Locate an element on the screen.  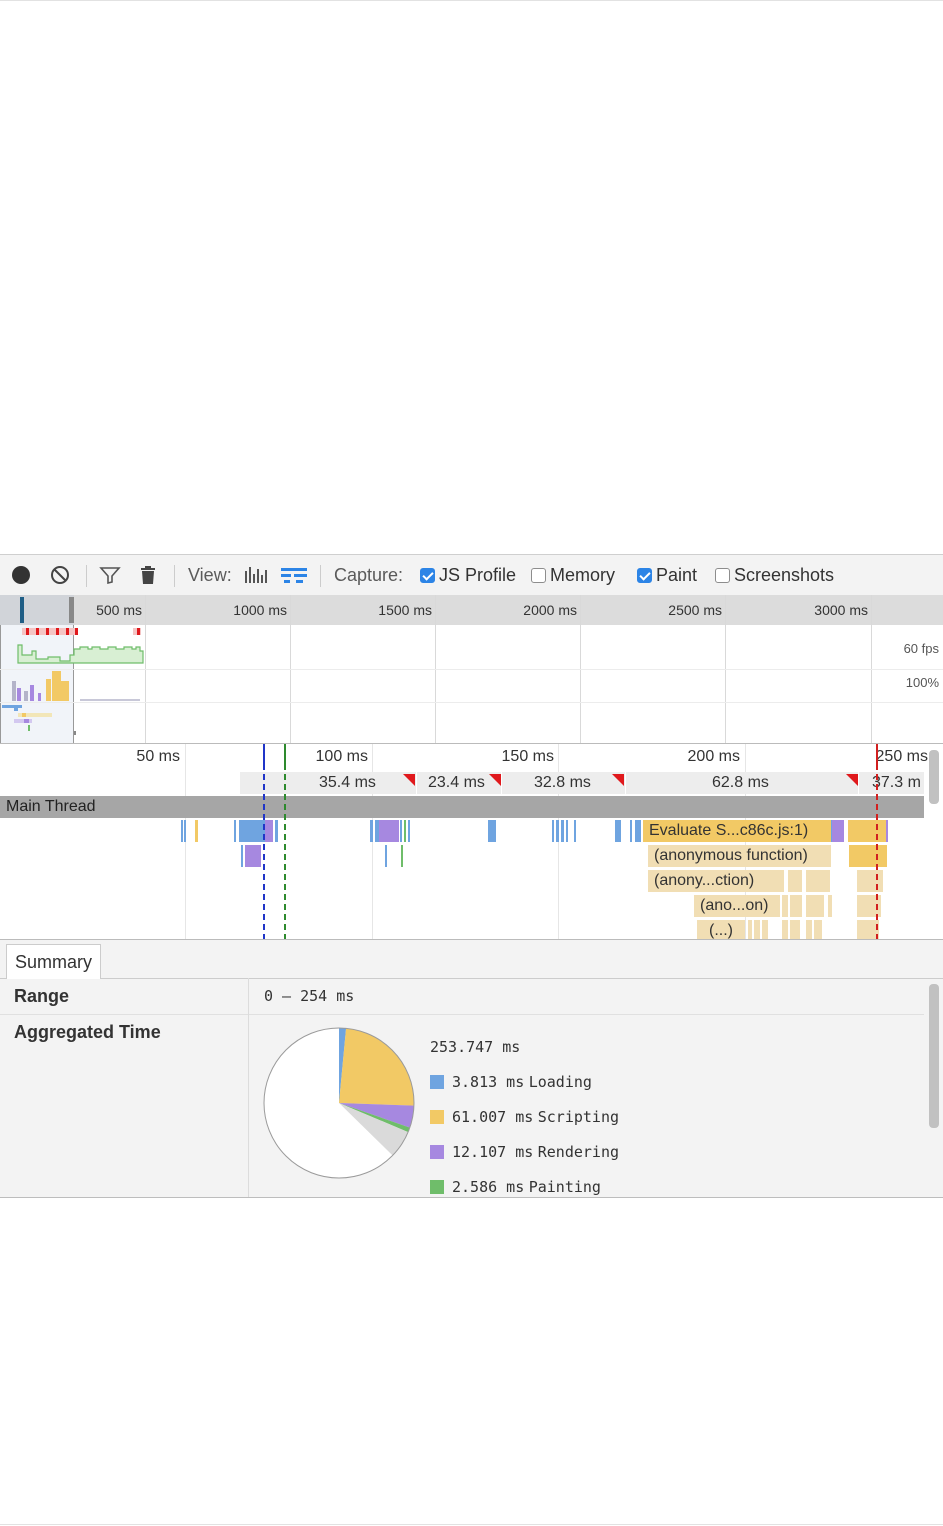
fps-label: 60 fps is located at coordinates (921, 648).